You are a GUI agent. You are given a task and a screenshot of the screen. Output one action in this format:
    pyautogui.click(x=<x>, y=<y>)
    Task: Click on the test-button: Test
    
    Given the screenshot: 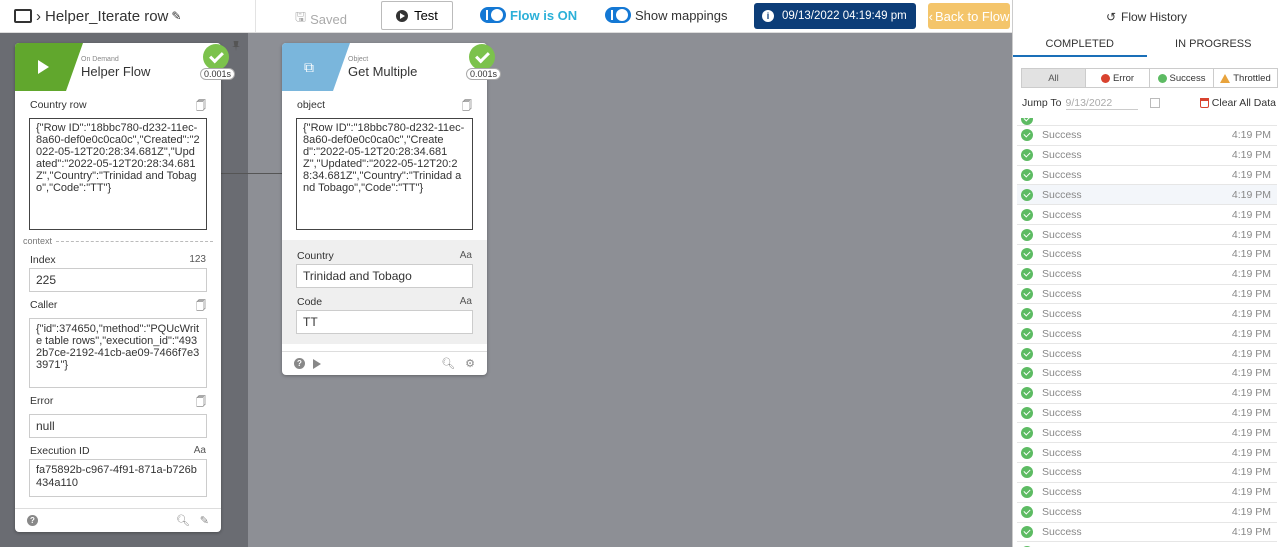 What is the action you would take?
    pyautogui.click(x=417, y=15)
    